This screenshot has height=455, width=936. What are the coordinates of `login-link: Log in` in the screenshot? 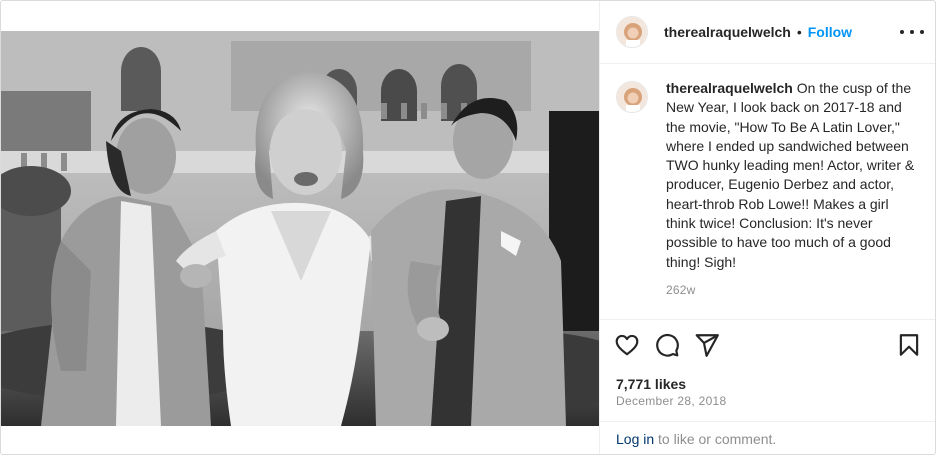 It's located at (635, 439).